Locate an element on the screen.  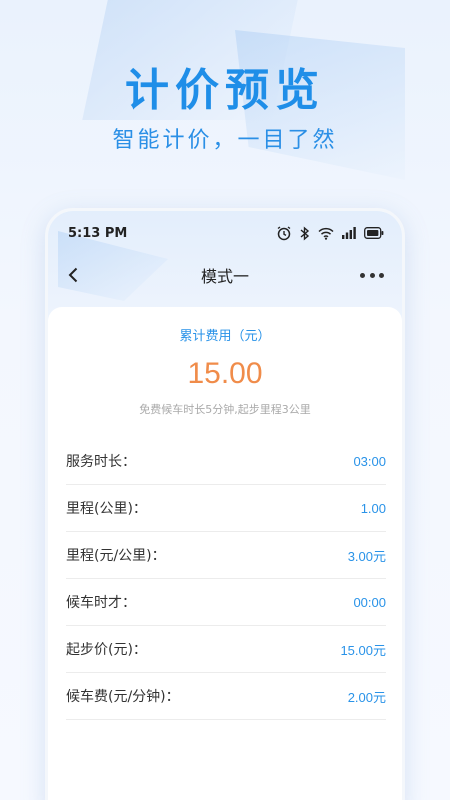
row-label: 起步价(元)： is located at coordinates (106, 650).